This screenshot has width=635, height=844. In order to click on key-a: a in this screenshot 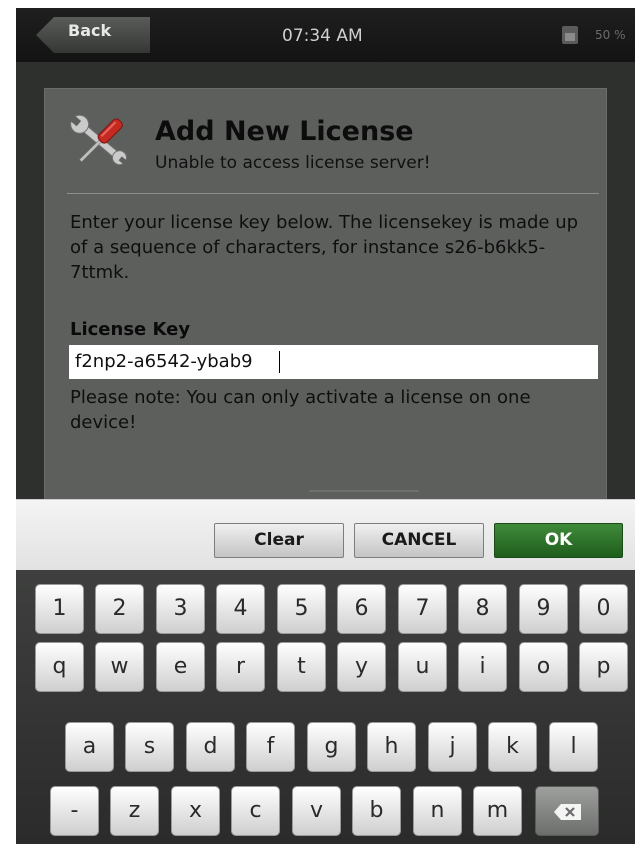, I will do `click(89, 747)`.